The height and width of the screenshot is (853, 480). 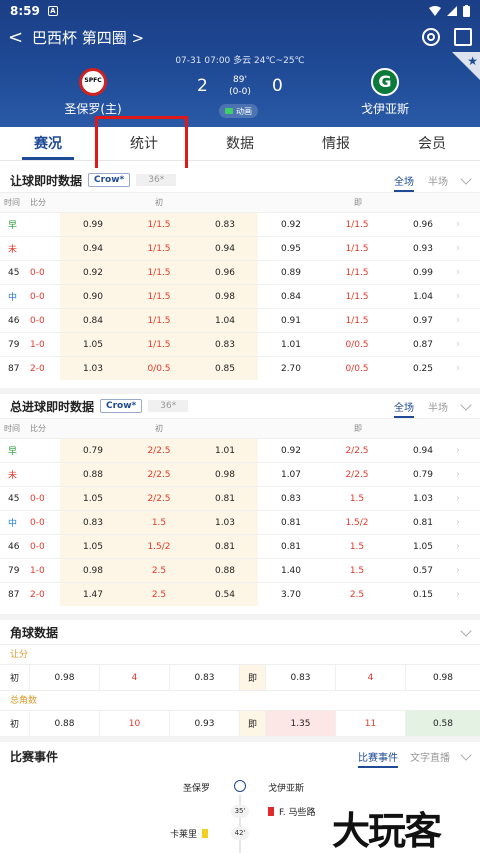 What do you see at coordinates (443, 723) in the screenshot?
I see `odds-value: 0.58` at bounding box center [443, 723].